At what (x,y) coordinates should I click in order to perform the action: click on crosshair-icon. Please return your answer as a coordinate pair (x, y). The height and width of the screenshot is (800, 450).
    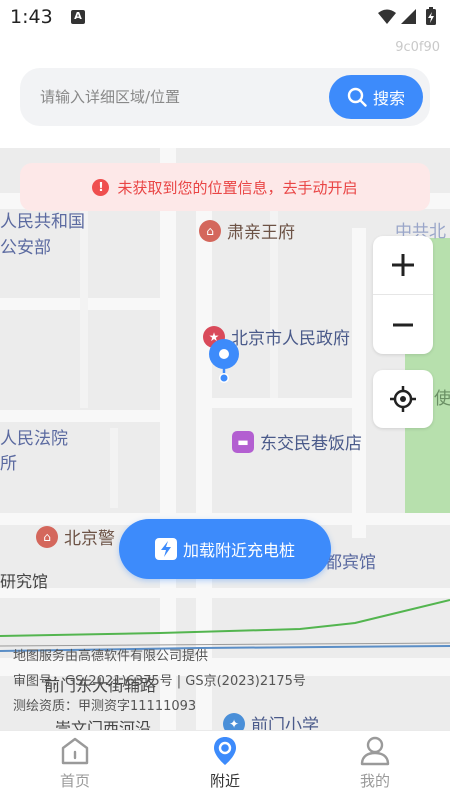
    Looking at the image, I should click on (403, 399).